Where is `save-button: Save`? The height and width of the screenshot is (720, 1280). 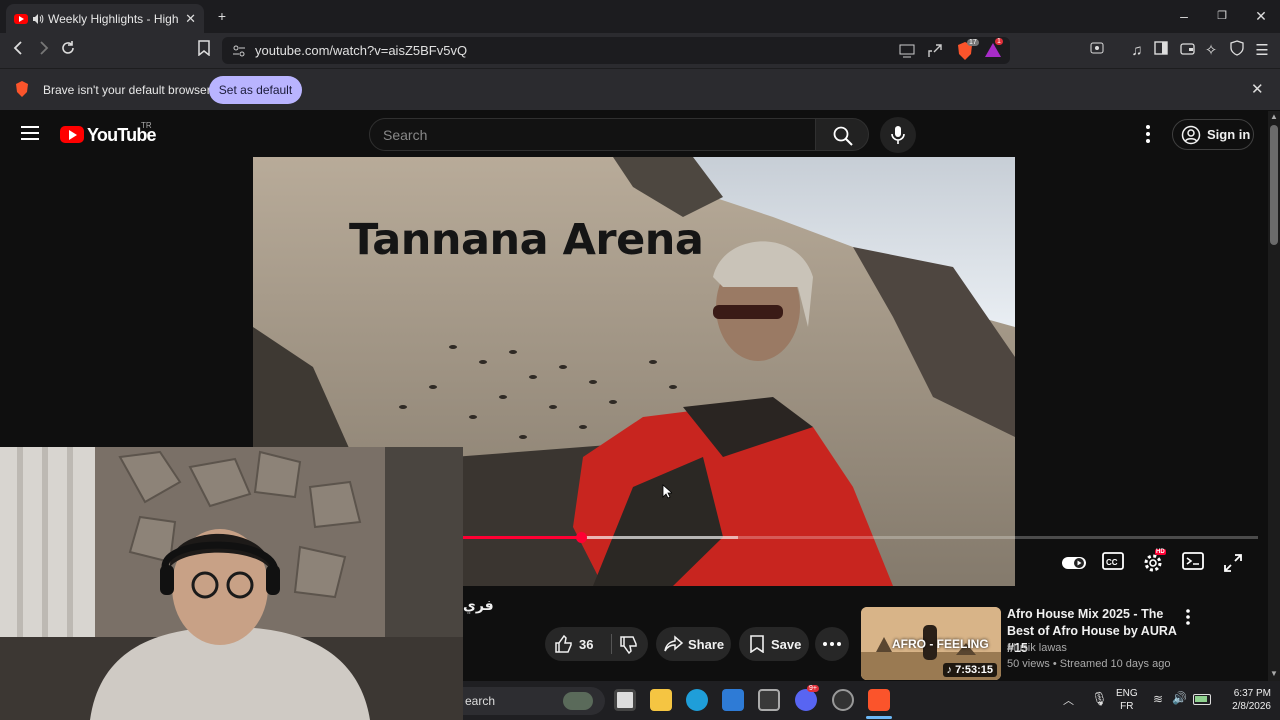
save-button: Save is located at coordinates (774, 644).